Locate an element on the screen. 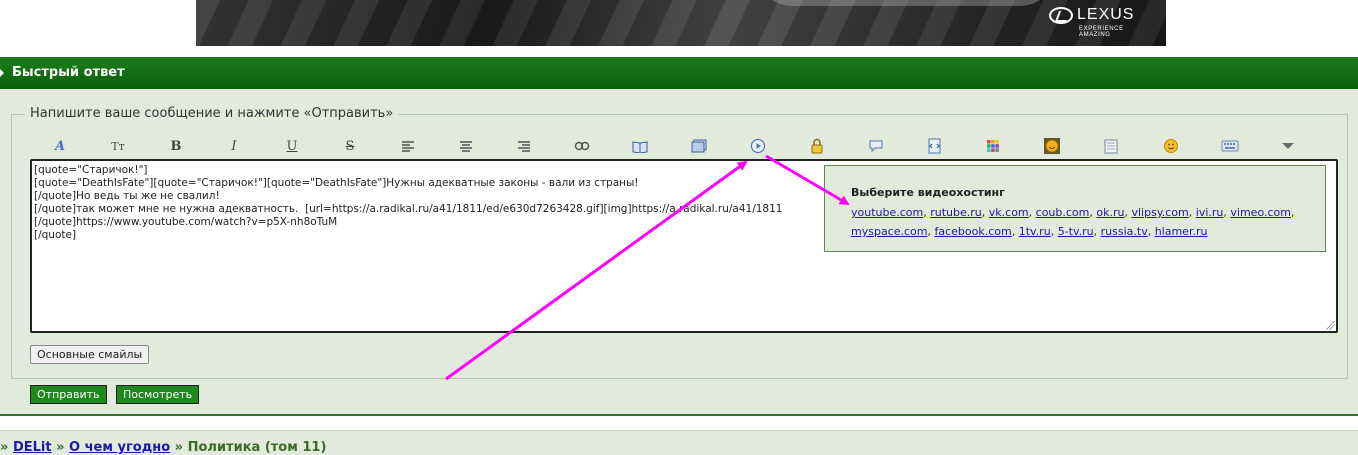 The width and height of the screenshot is (1358, 455). more-dropdown-button is located at coordinates (1288, 146).